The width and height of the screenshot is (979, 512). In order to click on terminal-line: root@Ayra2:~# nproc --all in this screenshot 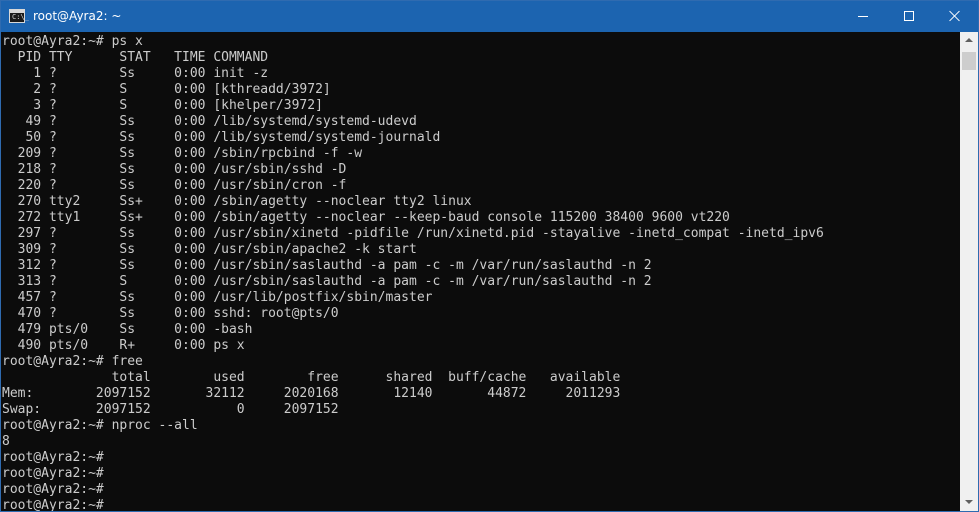, I will do `click(100, 425)`.